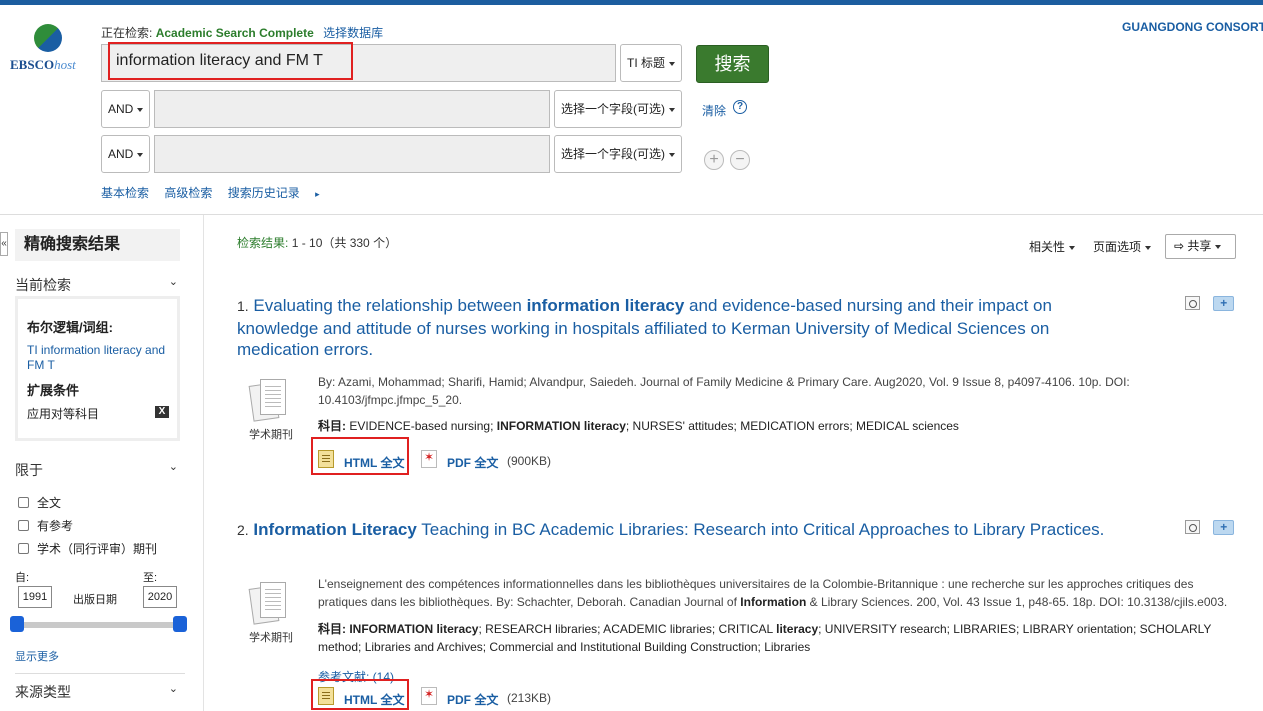 The height and width of the screenshot is (711, 1263). Describe the element at coordinates (714, 160) in the screenshot. I see `add-row-icon: +` at that location.